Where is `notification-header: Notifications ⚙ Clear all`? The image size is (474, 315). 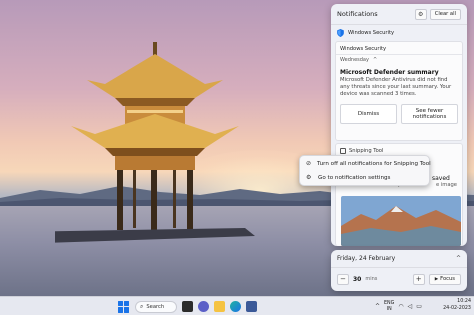
notification-header: Notifications ⚙ Clear all is located at coordinates (399, 14).